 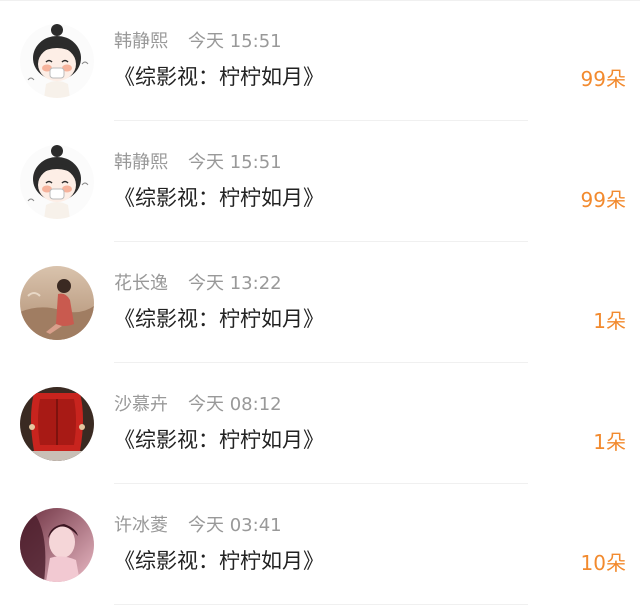 I want to click on gift-amount: 10朵, so click(x=603, y=563).